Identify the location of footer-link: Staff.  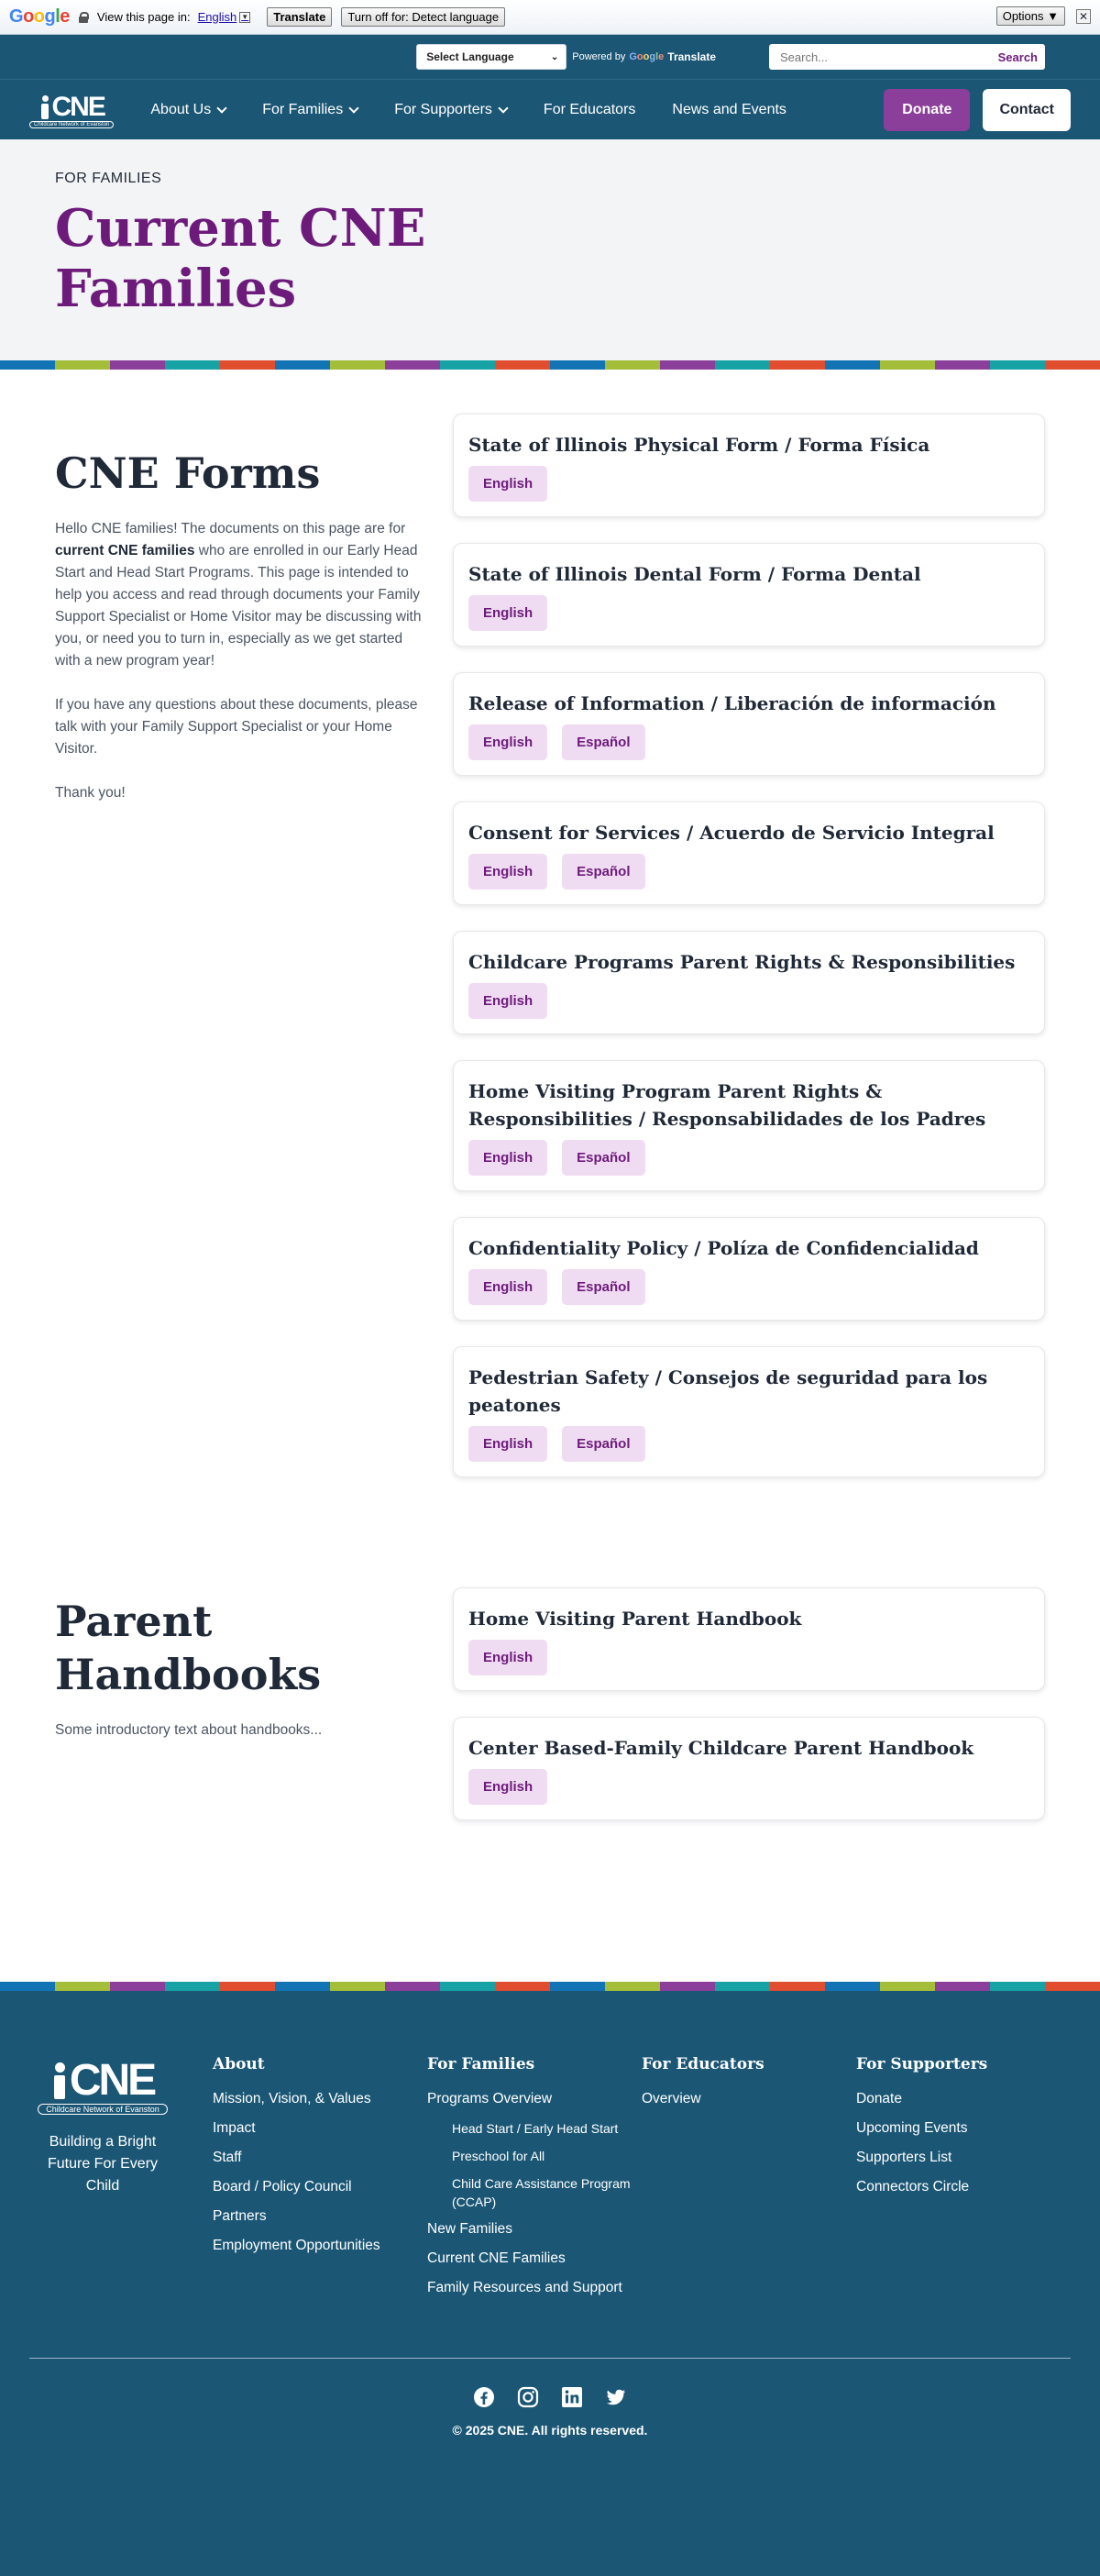
(320, 2158).